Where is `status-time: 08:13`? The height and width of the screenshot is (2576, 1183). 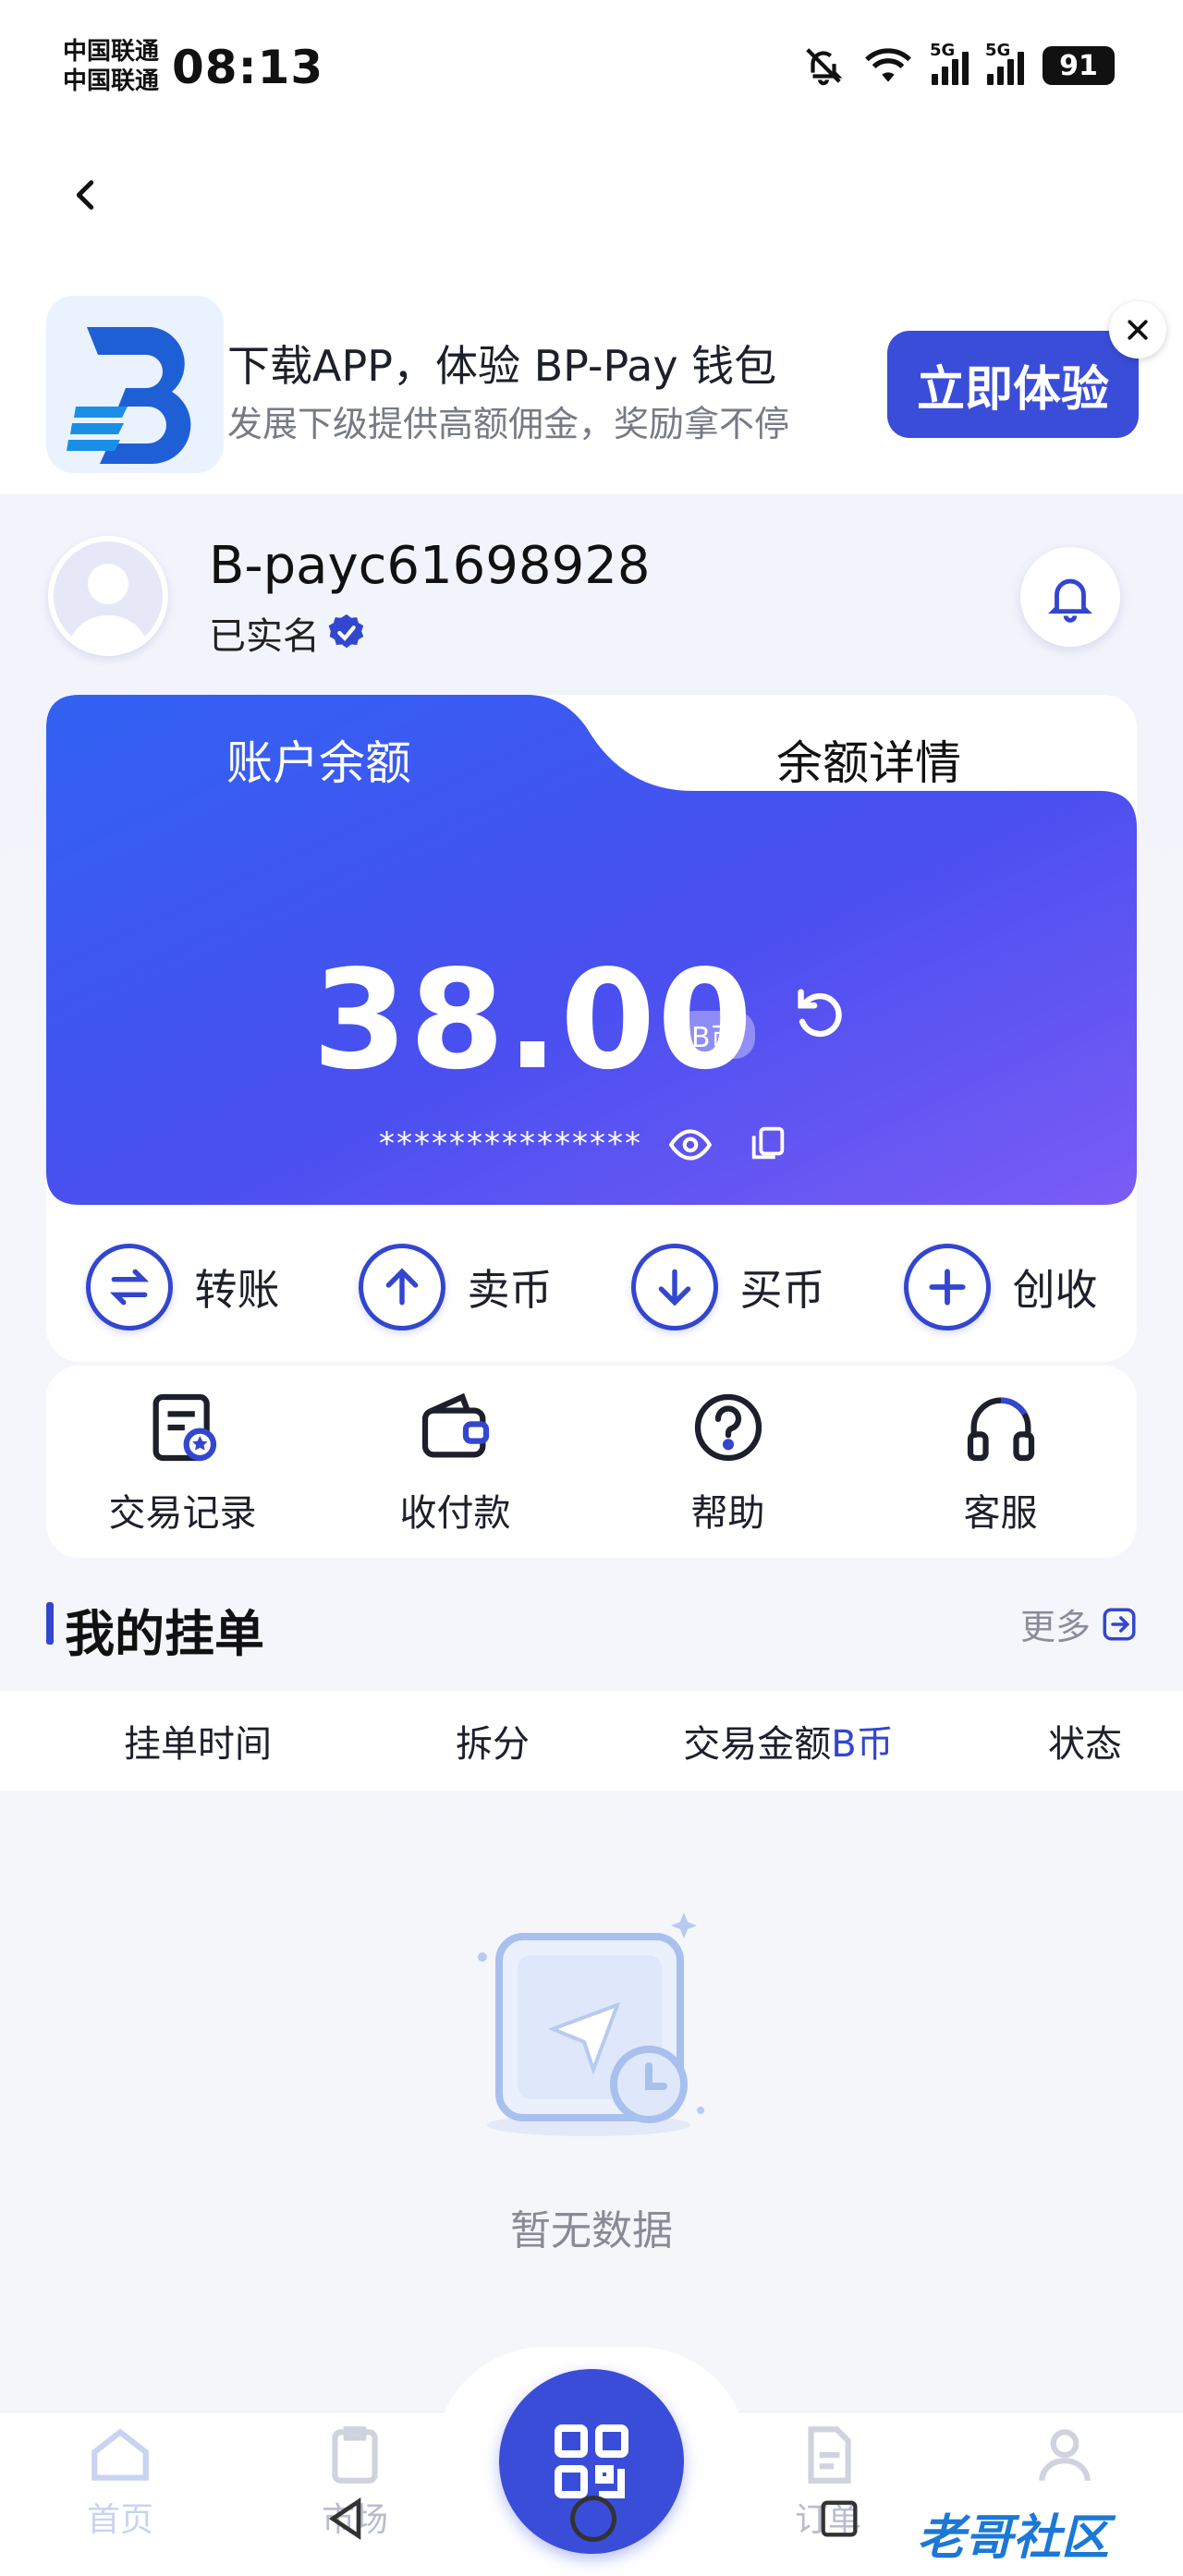
status-time: 08:13 is located at coordinates (248, 67).